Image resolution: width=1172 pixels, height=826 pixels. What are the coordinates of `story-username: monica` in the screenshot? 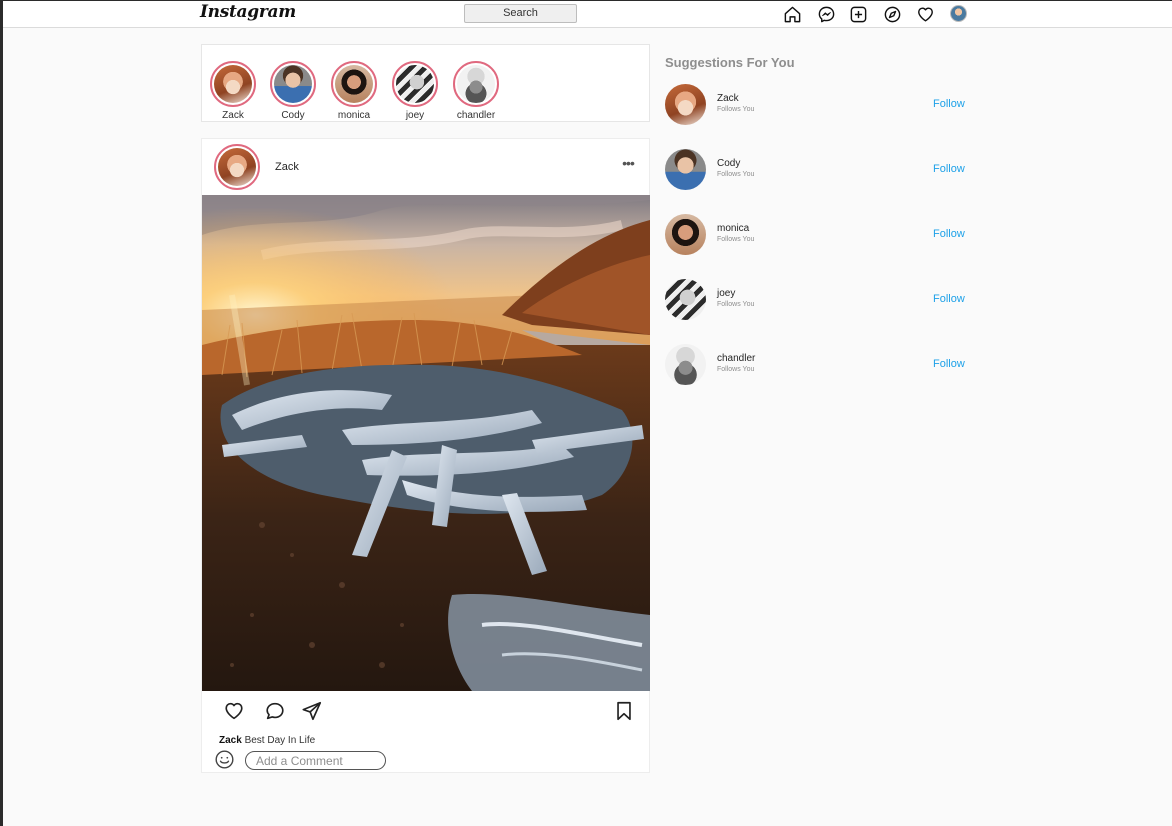 It's located at (354, 115).